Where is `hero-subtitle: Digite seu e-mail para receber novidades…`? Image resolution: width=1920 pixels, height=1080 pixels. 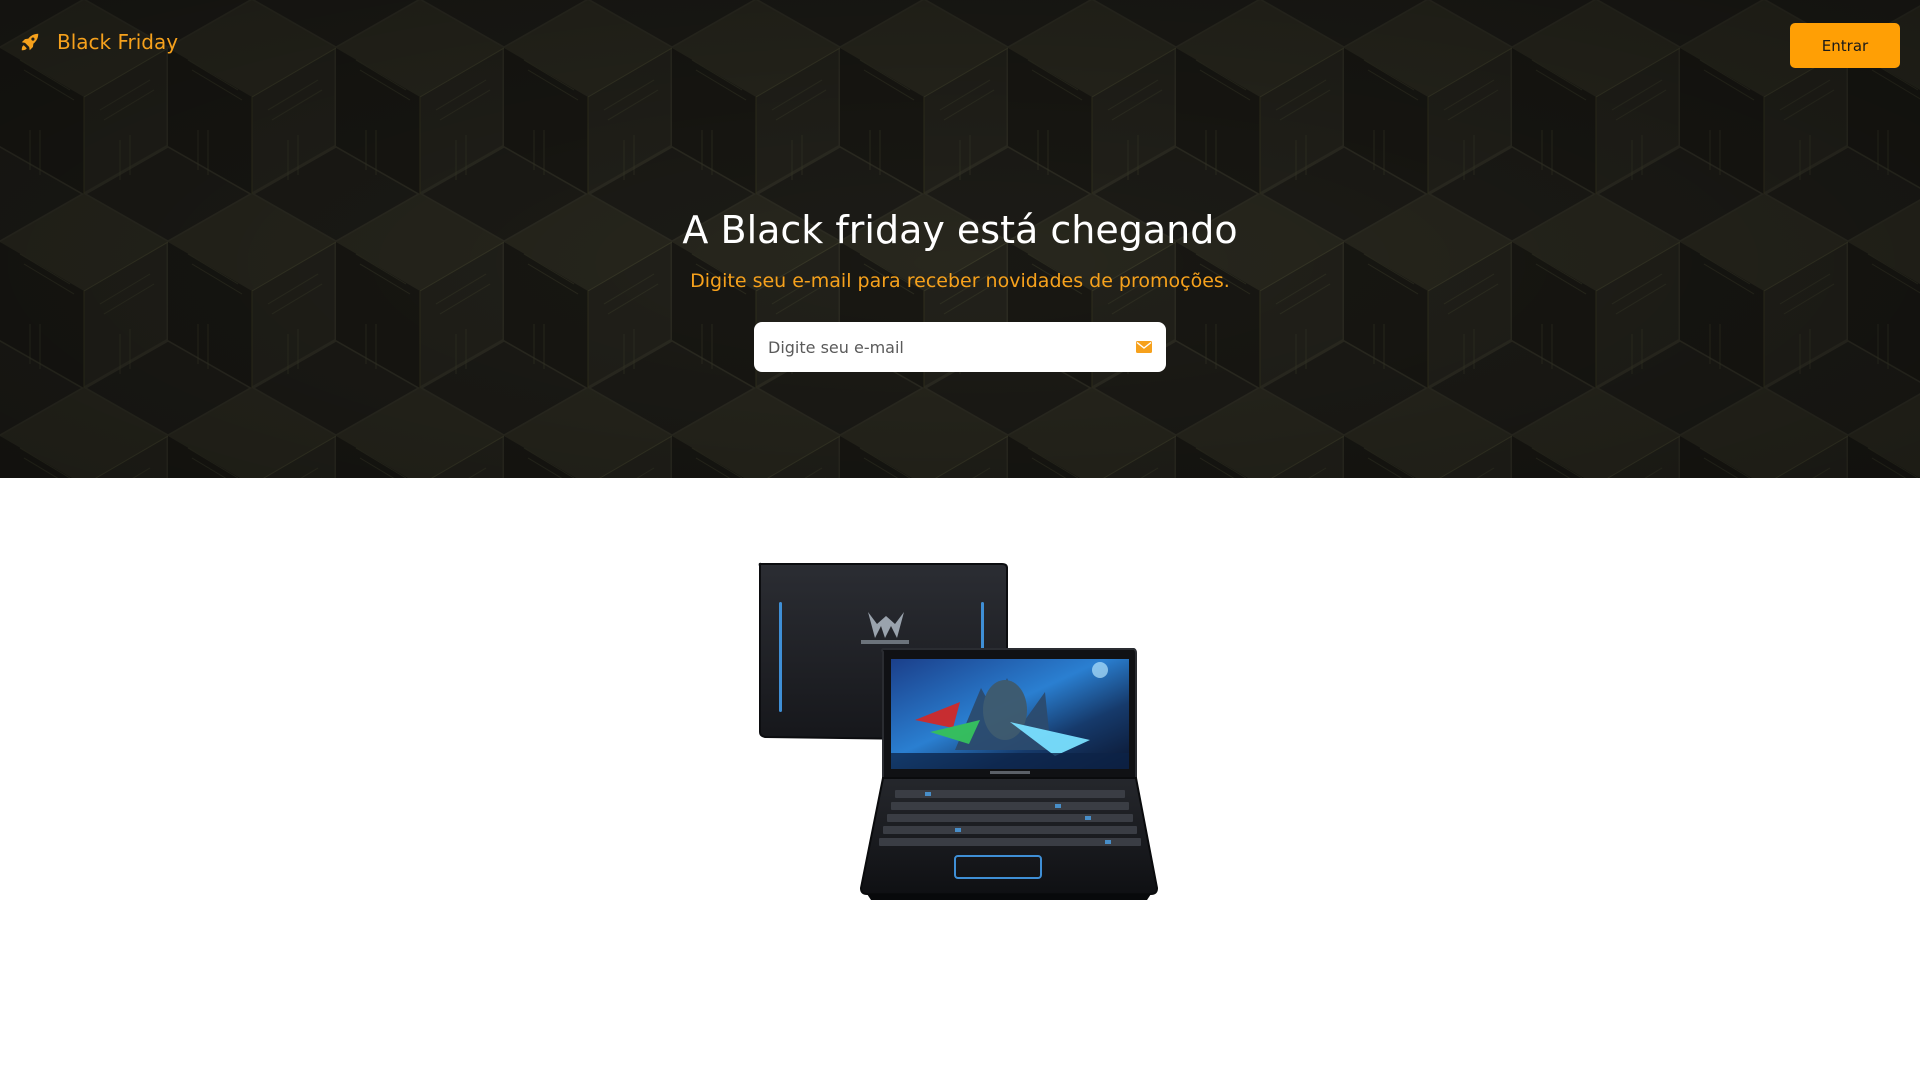
hero-subtitle: Digite seu e-mail para receber novidades… is located at coordinates (960, 281).